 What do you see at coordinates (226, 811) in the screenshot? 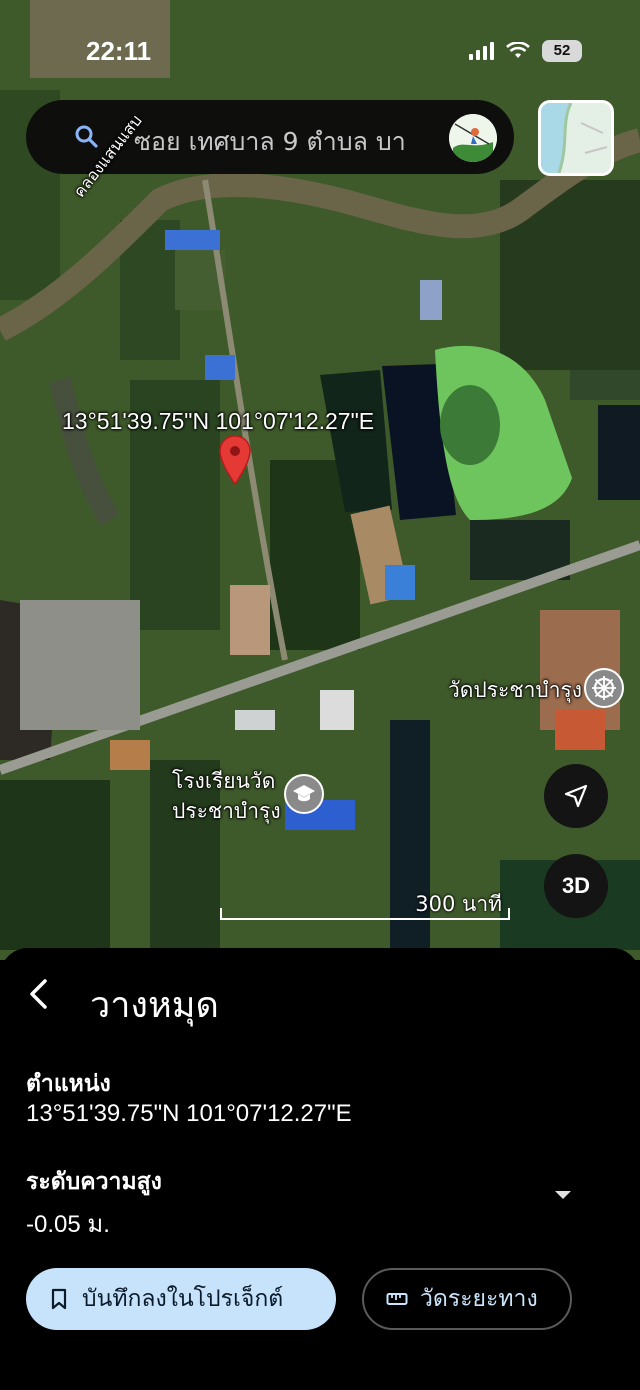
I see `school-label-line2: ประชาบำรุง` at bounding box center [226, 811].